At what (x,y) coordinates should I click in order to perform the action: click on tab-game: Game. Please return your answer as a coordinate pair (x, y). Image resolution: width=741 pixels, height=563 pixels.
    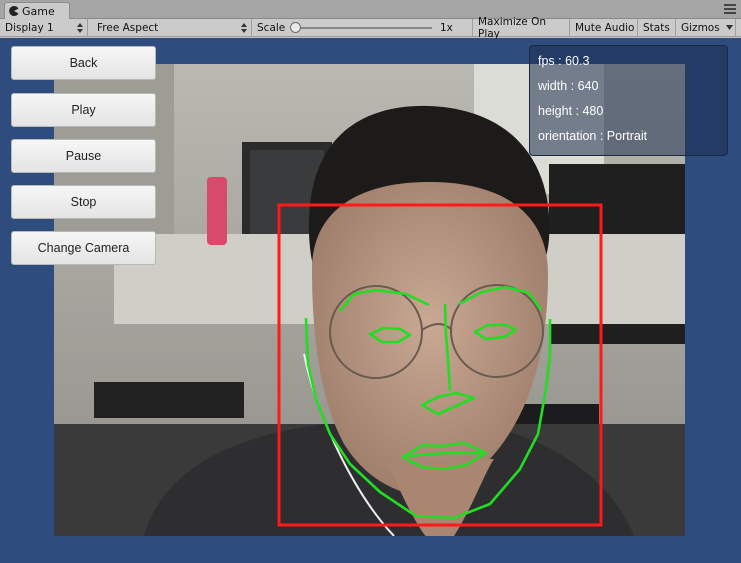
    Looking at the image, I should click on (37, 10).